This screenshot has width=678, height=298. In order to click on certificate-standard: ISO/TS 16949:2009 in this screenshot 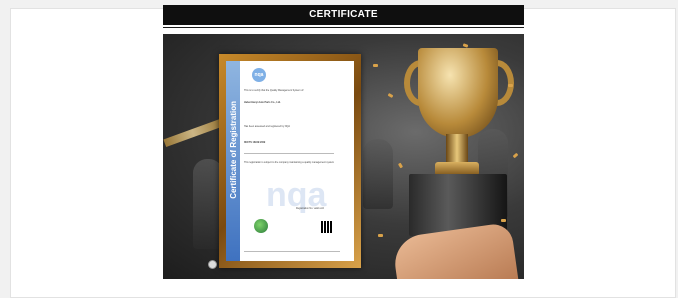, I will do `click(255, 142)`.